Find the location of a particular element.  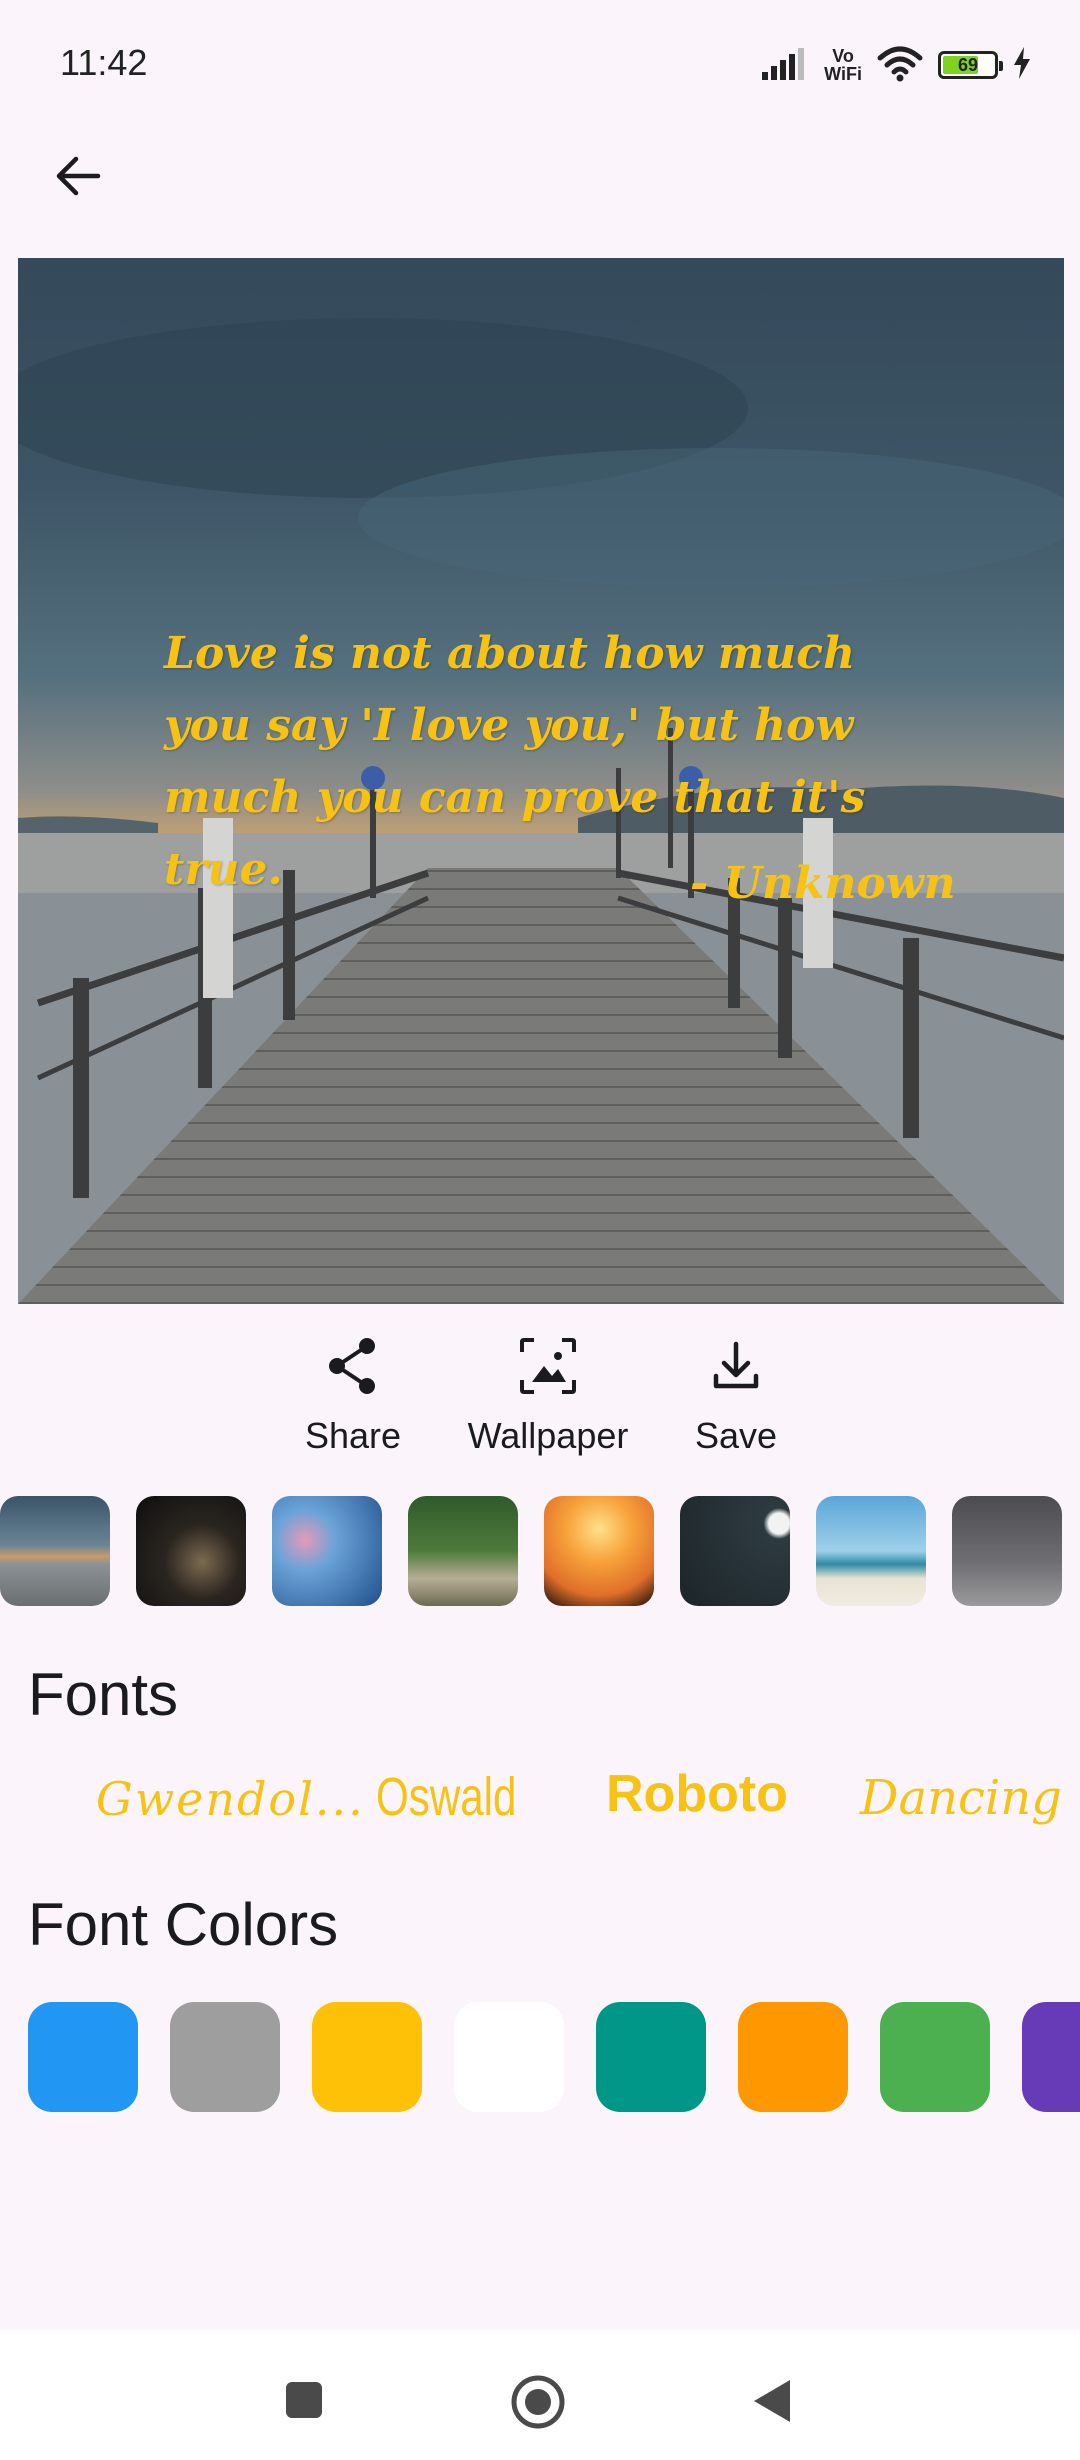

color-swatch-amber is located at coordinates (367, 2057).